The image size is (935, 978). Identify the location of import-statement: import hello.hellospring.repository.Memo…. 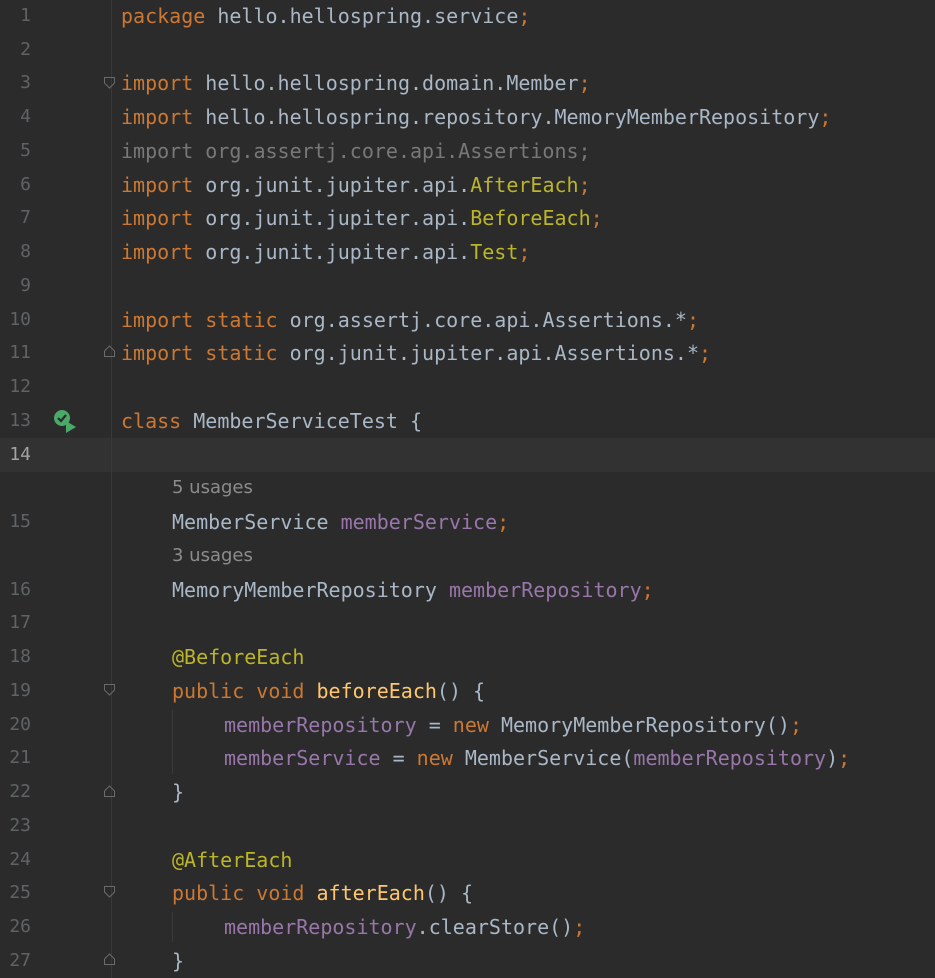
(476, 117).